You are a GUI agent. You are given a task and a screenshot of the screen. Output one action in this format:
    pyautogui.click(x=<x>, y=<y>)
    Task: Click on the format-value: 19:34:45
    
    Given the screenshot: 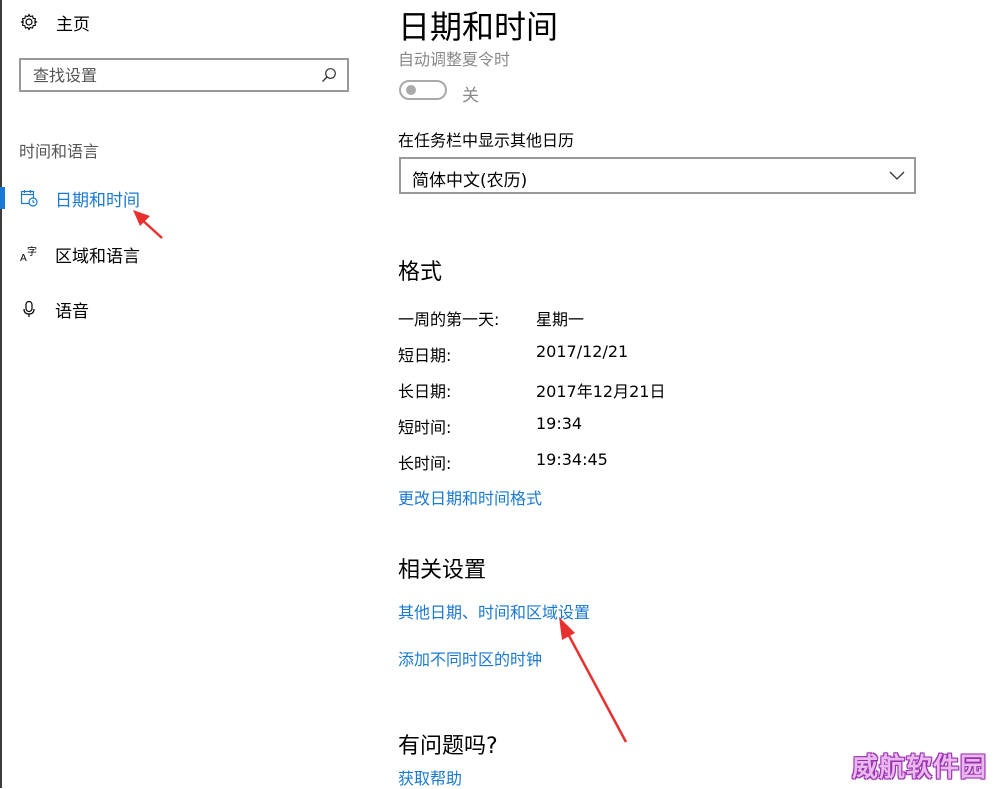 What is the action you would take?
    pyautogui.click(x=572, y=459)
    